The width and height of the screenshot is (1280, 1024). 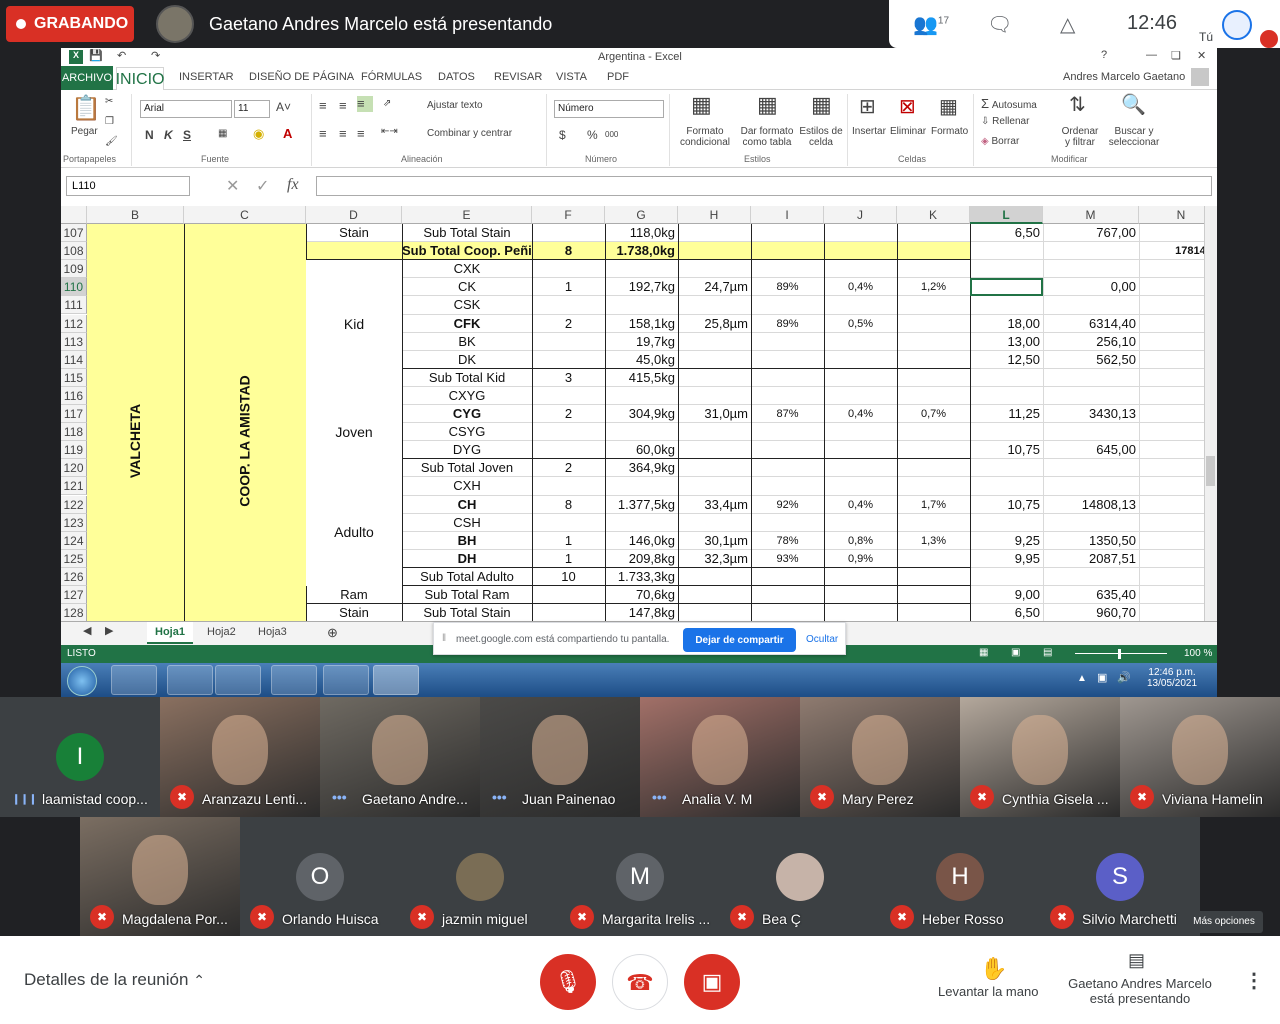 I want to click on participant-tile: ✖ Mary Perez, so click(x=880, y=757).